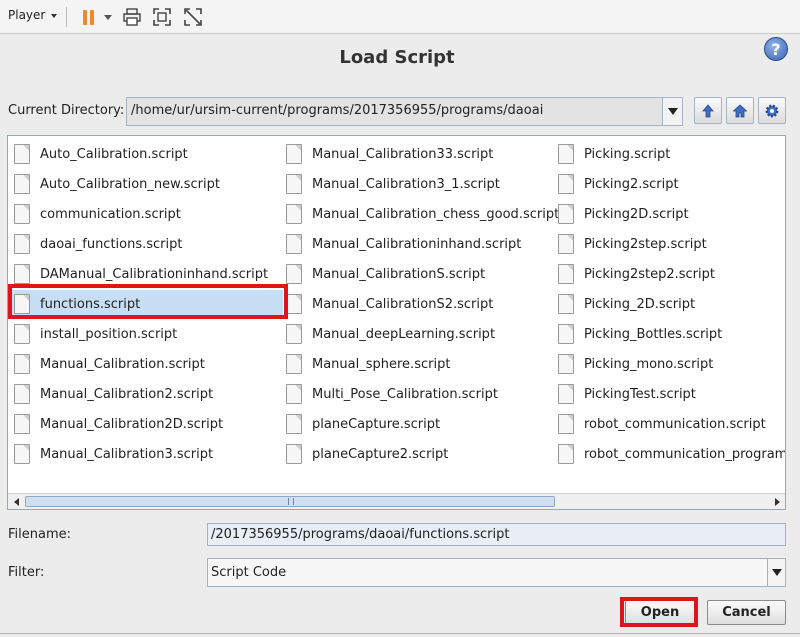 This screenshot has width=800, height=637. I want to click on list-item: Manual_CalibrationS.script, so click(416, 274).